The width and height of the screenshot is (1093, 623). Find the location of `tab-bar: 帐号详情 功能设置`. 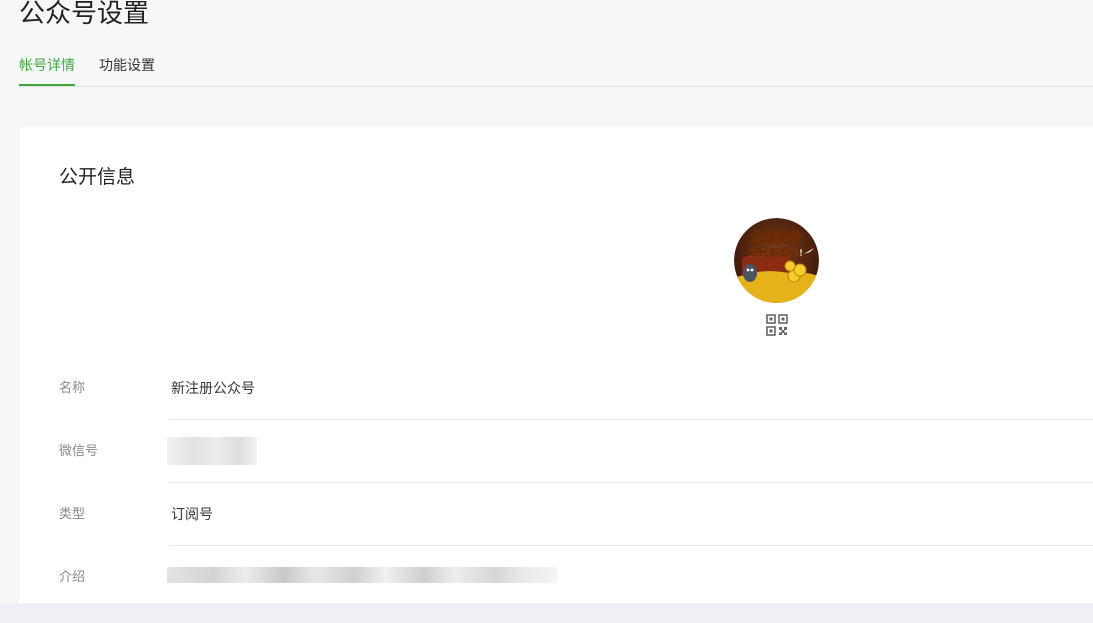

tab-bar: 帐号详情 功能设置 is located at coordinates (556, 67).